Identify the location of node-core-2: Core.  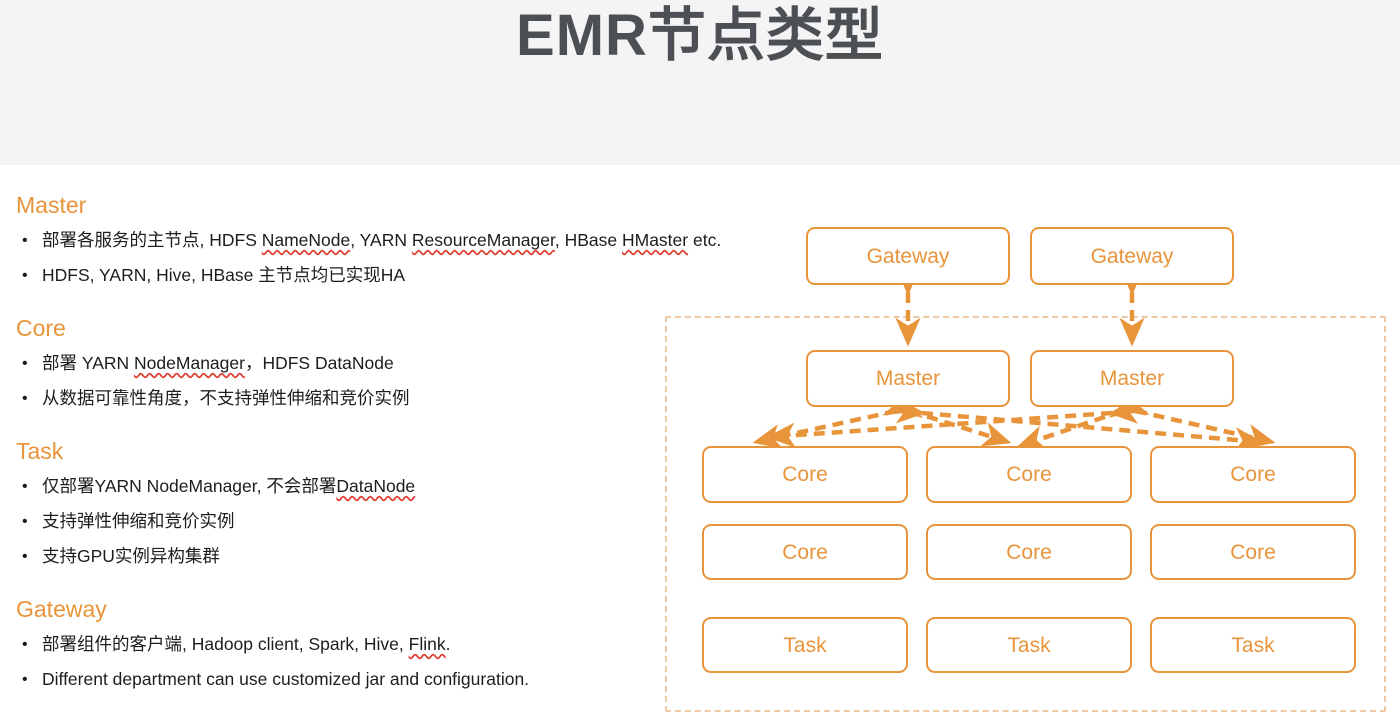
(1029, 474).